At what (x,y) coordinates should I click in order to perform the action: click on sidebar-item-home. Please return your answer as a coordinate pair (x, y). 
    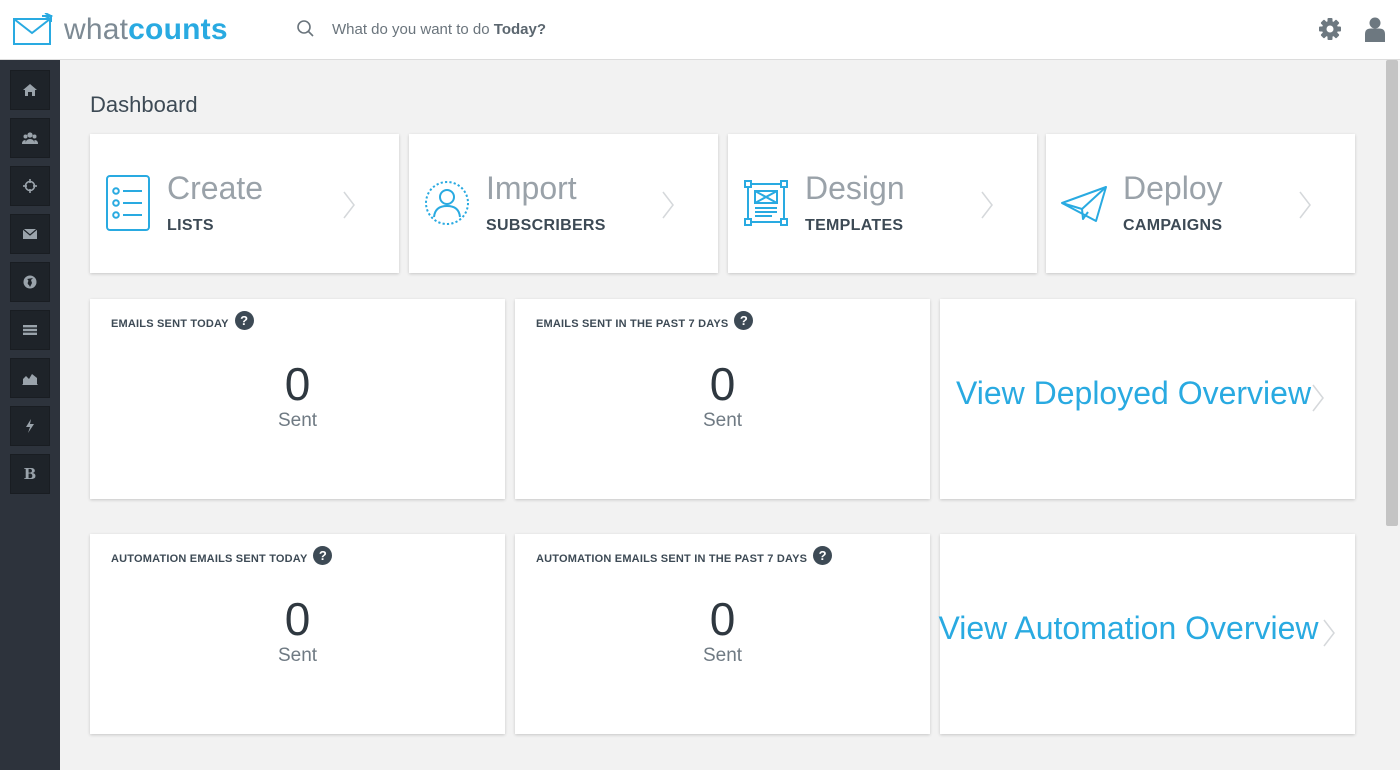
    Looking at the image, I should click on (30, 90).